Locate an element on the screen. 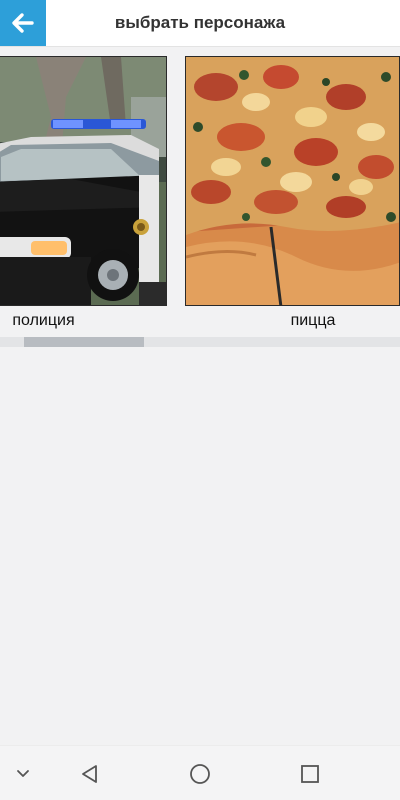 The image size is (400, 800). police-car-image is located at coordinates (83, 181).